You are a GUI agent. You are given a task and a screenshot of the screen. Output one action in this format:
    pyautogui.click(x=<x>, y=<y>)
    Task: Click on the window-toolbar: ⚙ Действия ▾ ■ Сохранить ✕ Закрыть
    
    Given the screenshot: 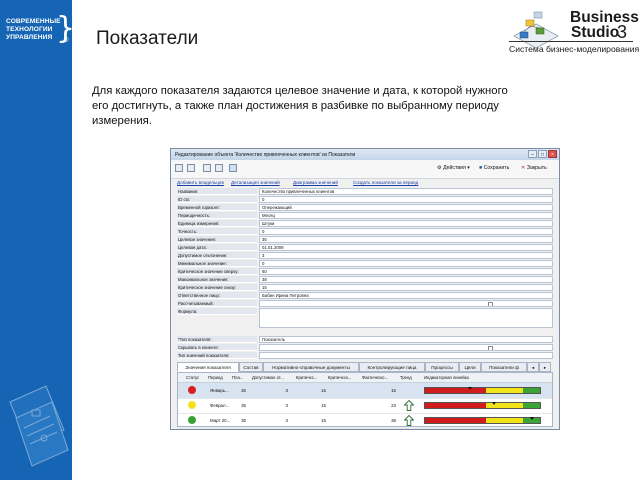 What is the action you would take?
    pyautogui.click(x=365, y=169)
    